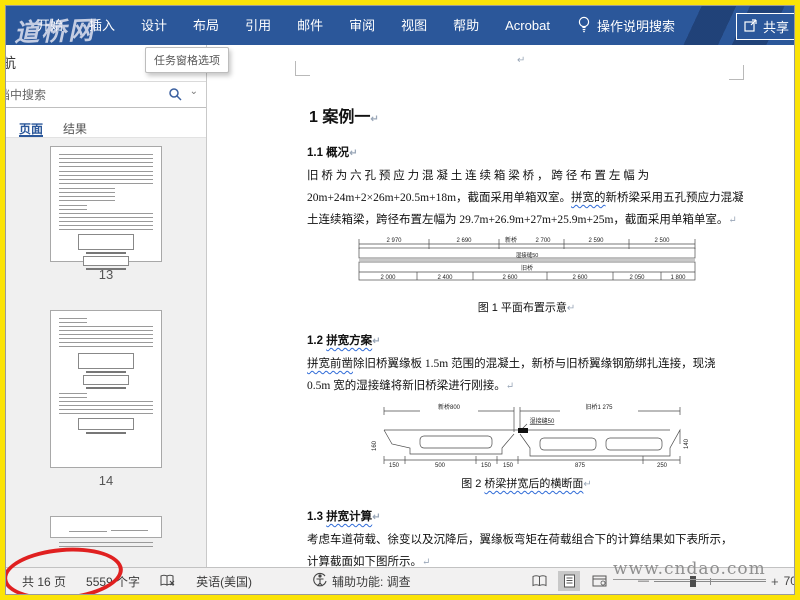  I want to click on svg-text: 160, so click(375, 445).